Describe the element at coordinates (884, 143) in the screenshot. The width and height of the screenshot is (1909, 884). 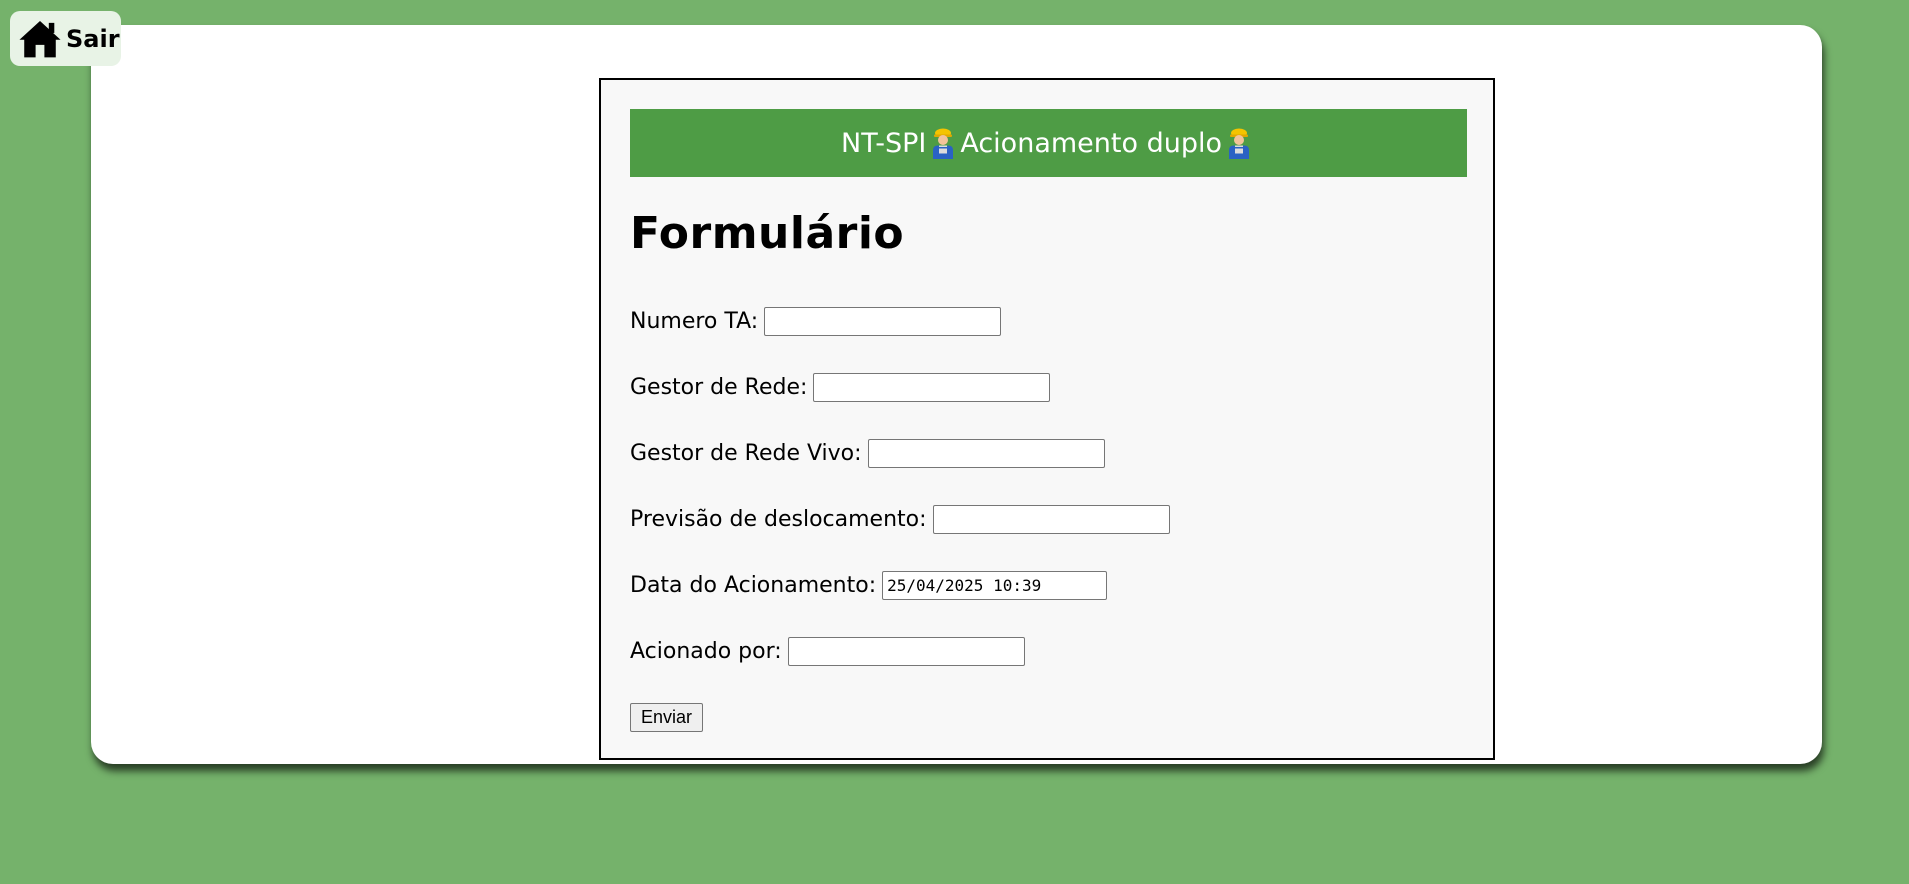
I see `banner-prefix: NT-SPI` at that location.